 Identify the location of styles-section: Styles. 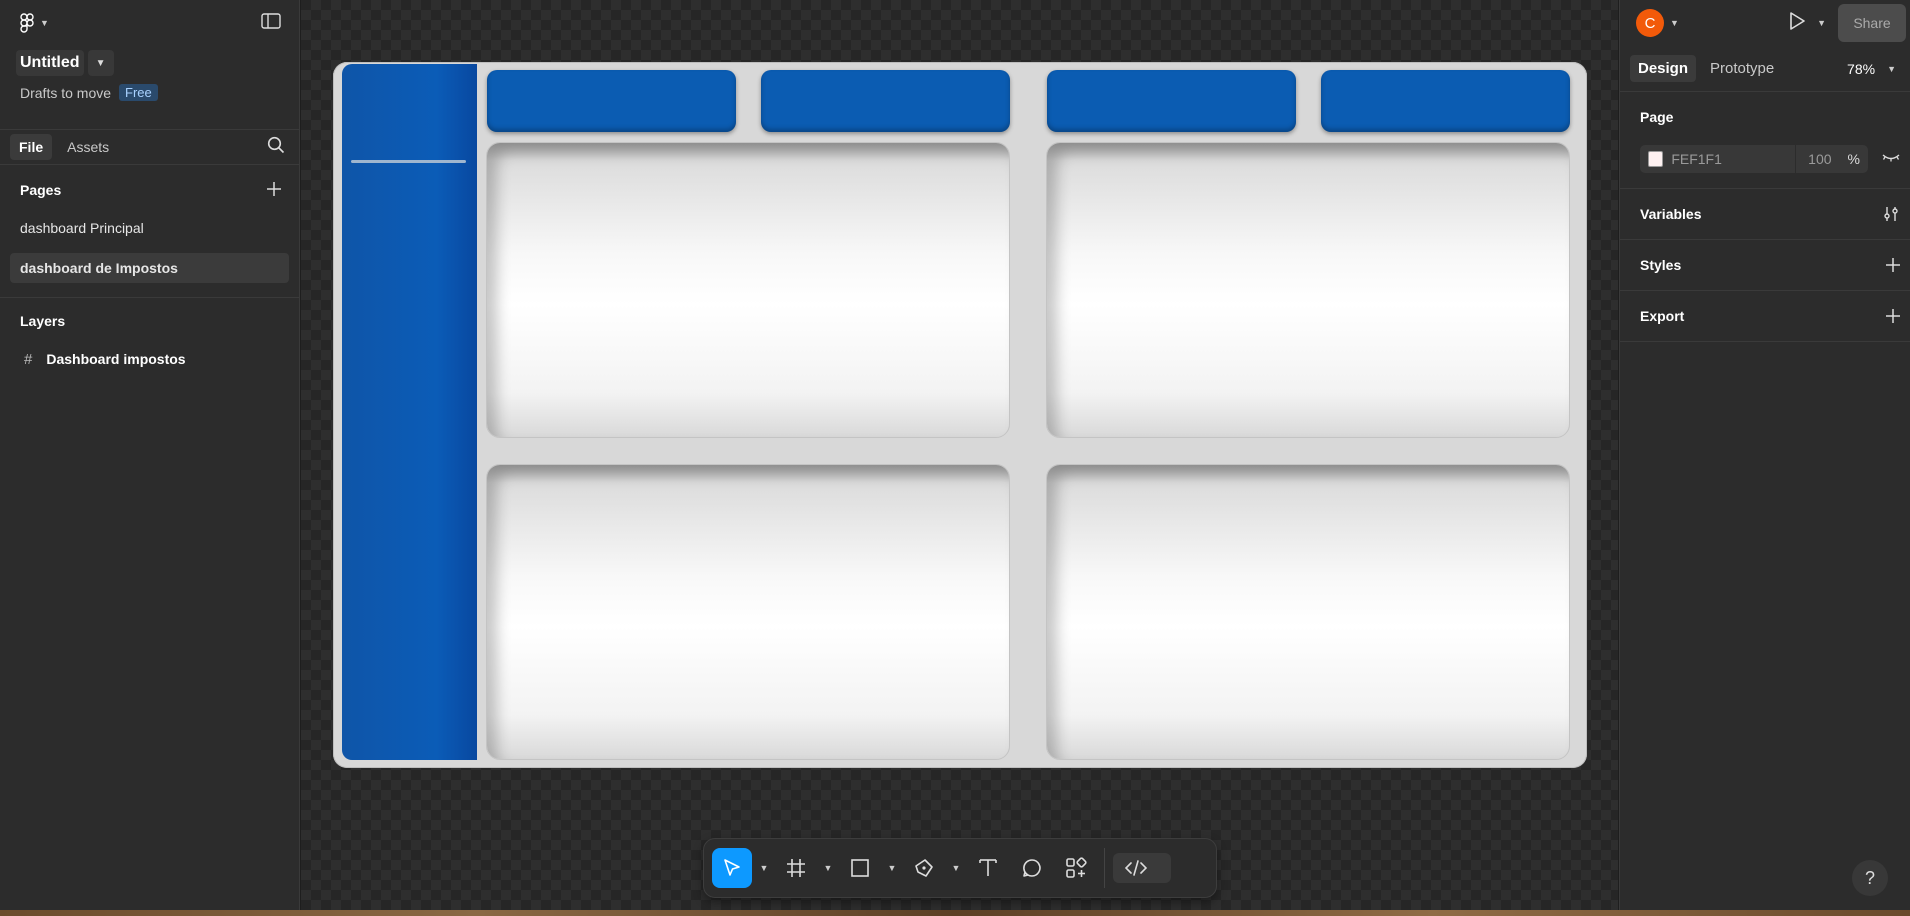
(1765, 265).